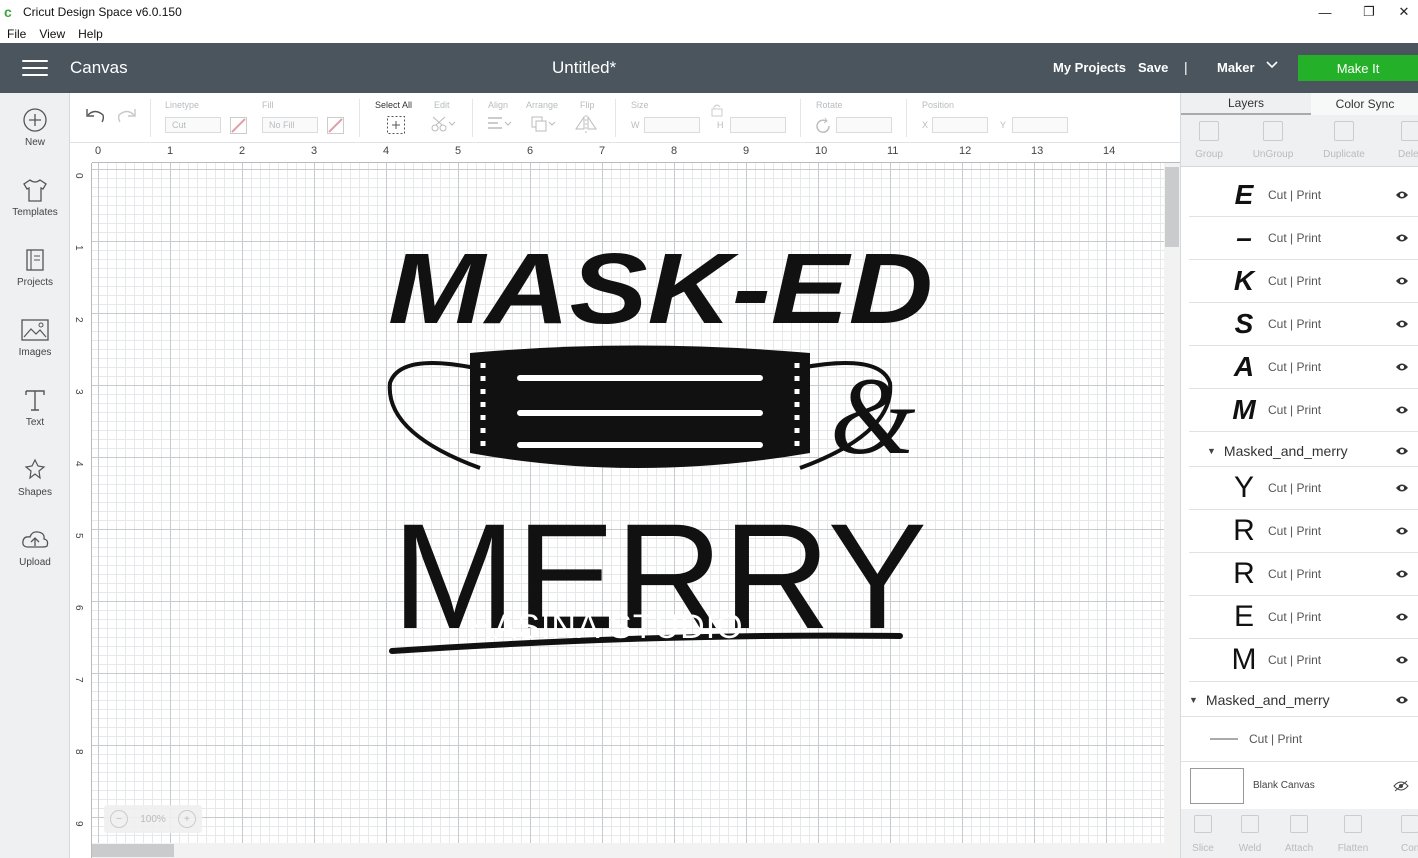 This screenshot has height=858, width=1418. I want to click on machine-select: Maker, so click(1236, 67).